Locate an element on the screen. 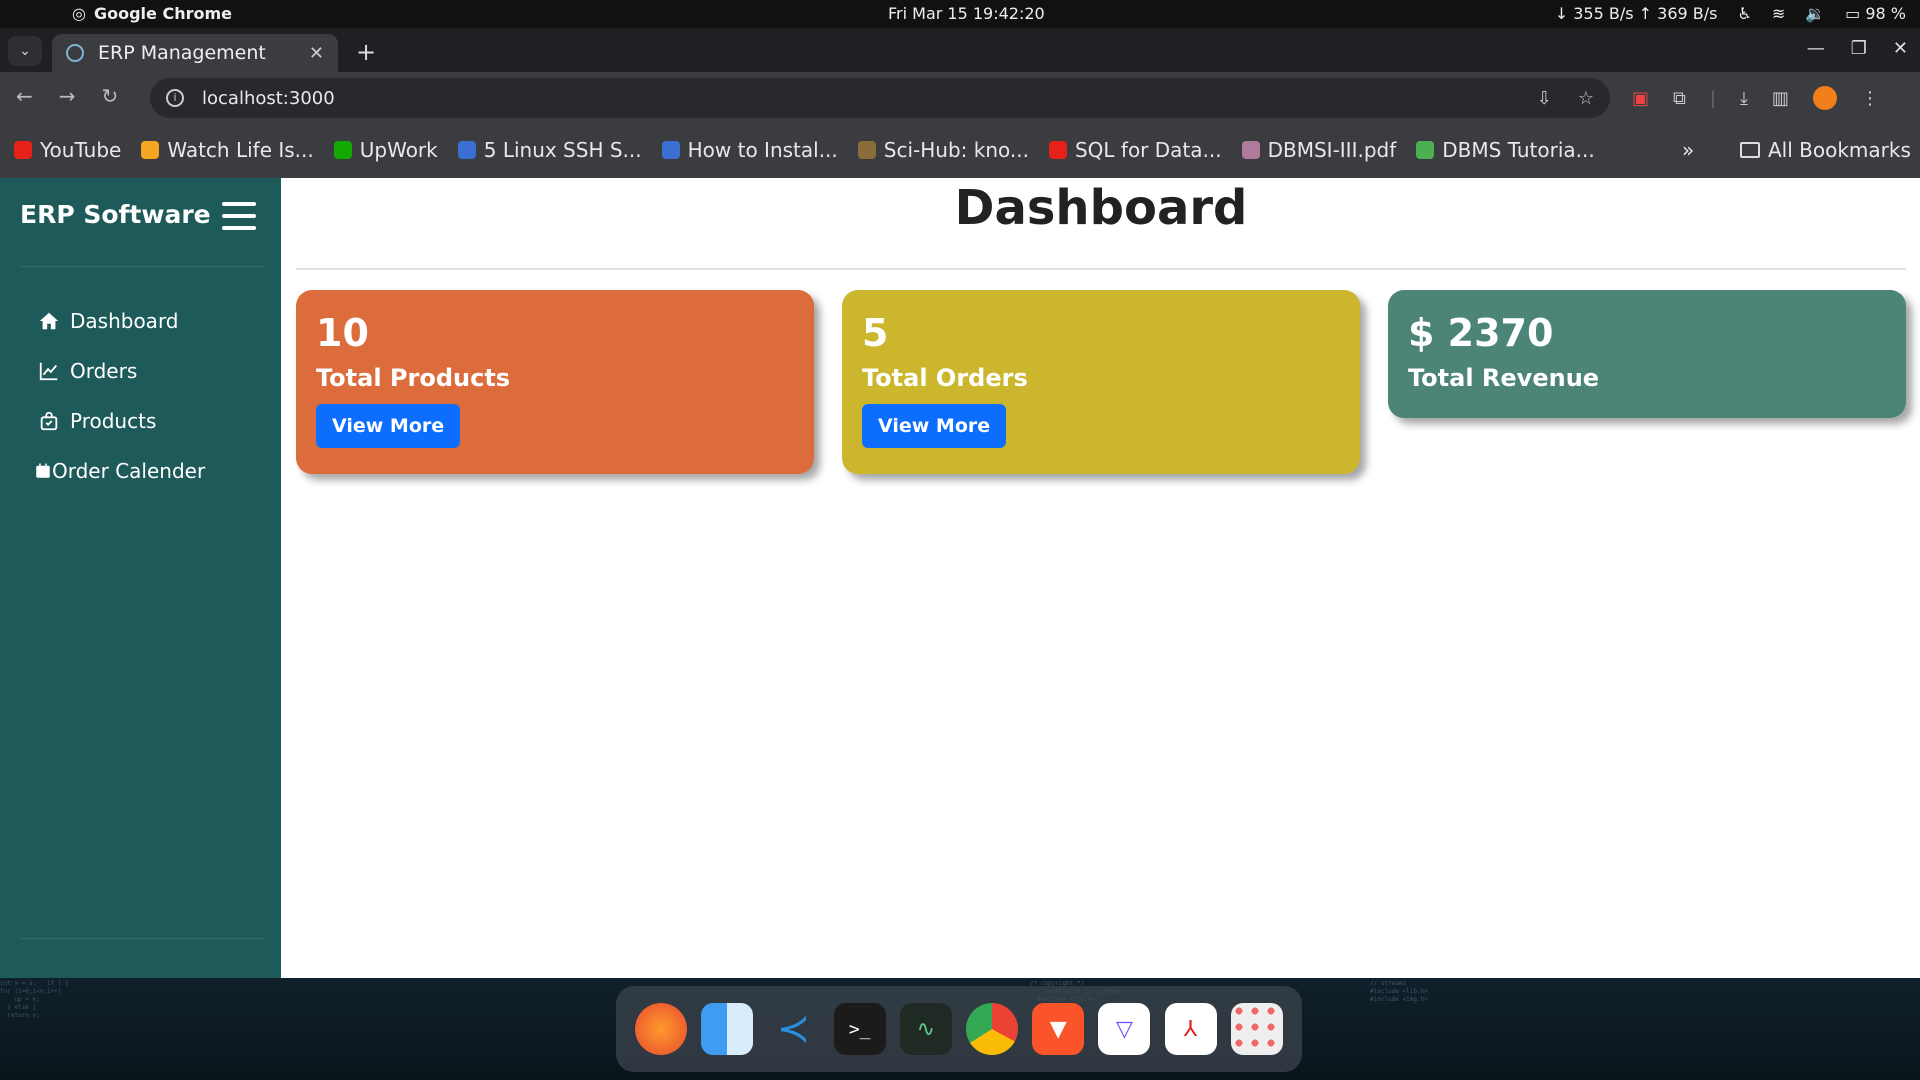 The height and width of the screenshot is (1080, 1920). dock: ≺ >_ ∿ ▼ ▽ ⅄ is located at coordinates (959, 1029).